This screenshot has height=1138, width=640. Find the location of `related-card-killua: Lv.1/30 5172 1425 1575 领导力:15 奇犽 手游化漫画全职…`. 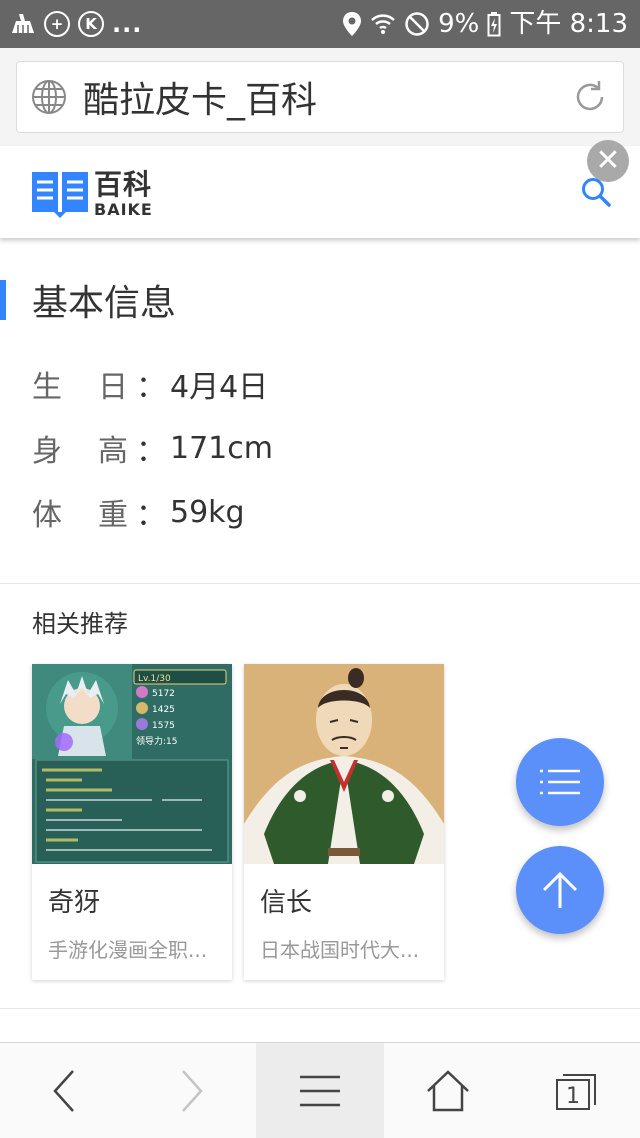

related-card-killua: Lv.1/30 5172 1425 1575 领导力:15 奇犽 手游化漫画全职… is located at coordinates (132, 822).